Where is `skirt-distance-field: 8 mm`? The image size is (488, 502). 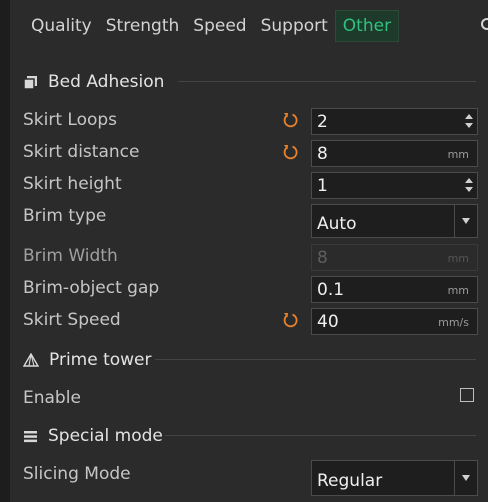
skirt-distance-field: 8 mm is located at coordinates (394, 153).